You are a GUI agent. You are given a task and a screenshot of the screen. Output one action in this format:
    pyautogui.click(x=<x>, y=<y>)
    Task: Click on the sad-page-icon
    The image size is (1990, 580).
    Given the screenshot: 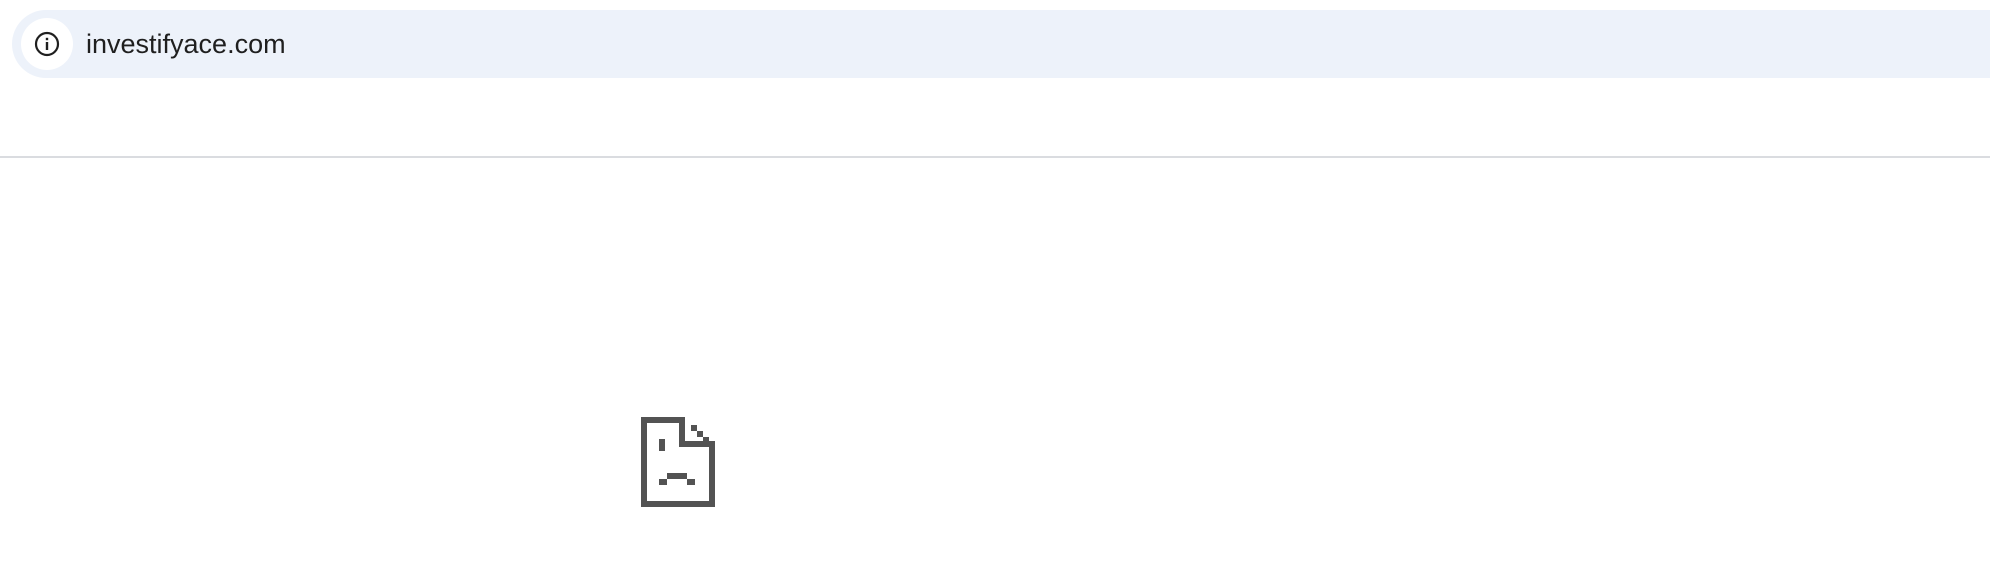 What is the action you would take?
    pyautogui.click(x=678, y=462)
    